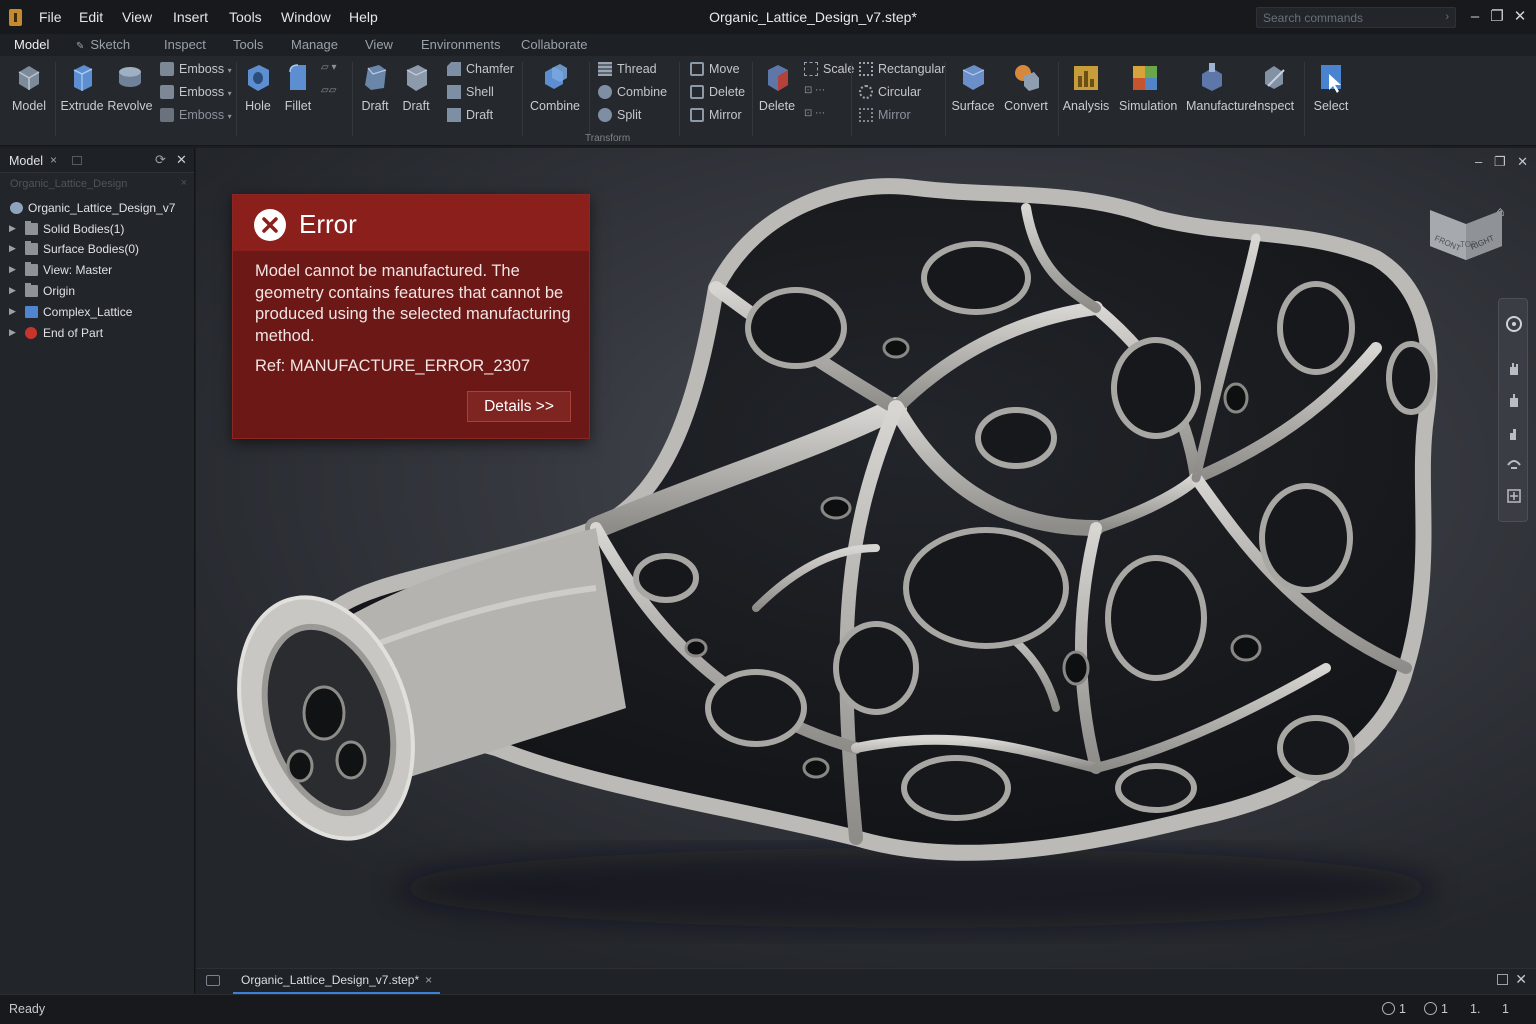  I want to click on scale-button: Scale, so click(829, 72).